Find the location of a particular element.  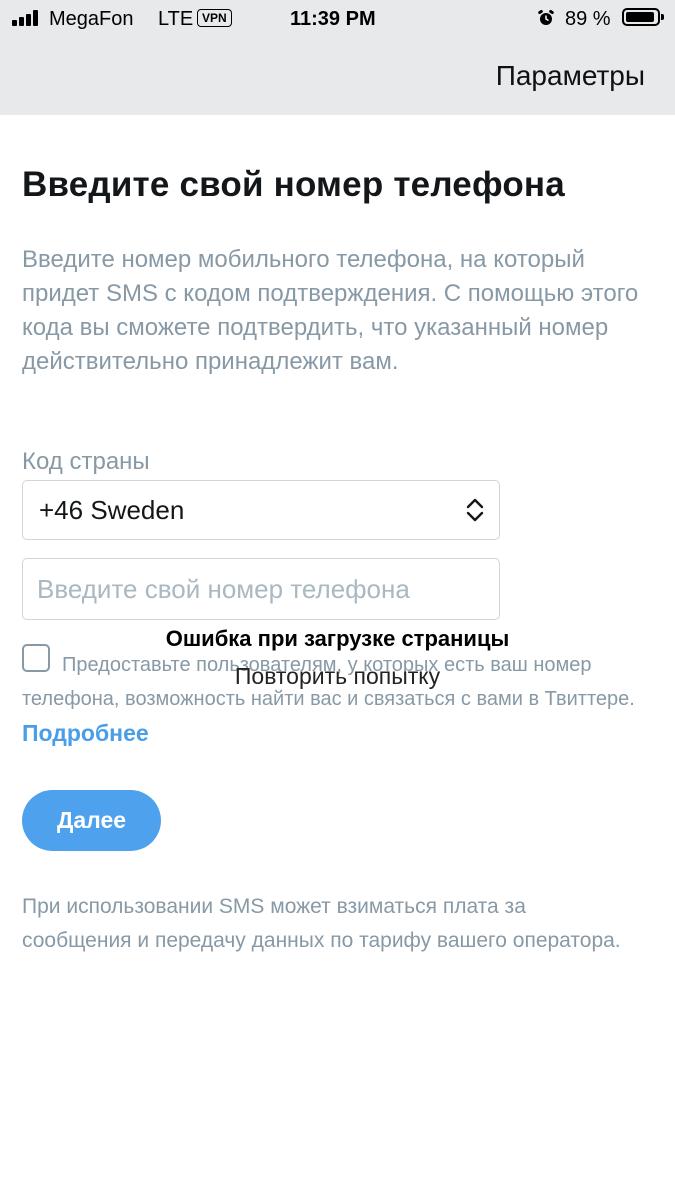

page-title: Введите свой номер телефона is located at coordinates (293, 184).